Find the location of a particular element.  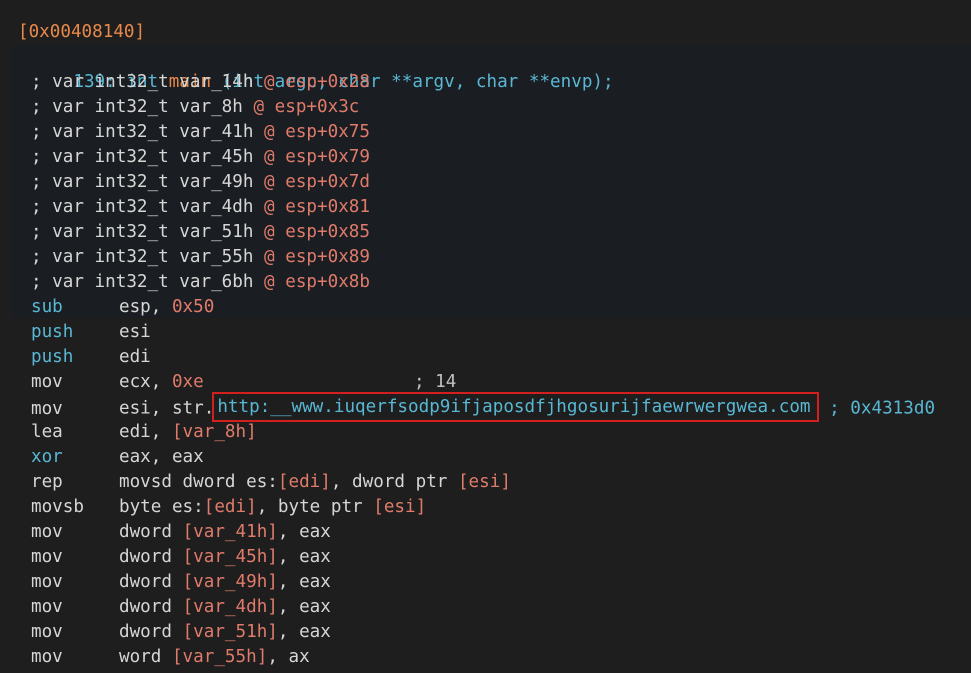

instruction-line: push esi is located at coordinates (91, 332).